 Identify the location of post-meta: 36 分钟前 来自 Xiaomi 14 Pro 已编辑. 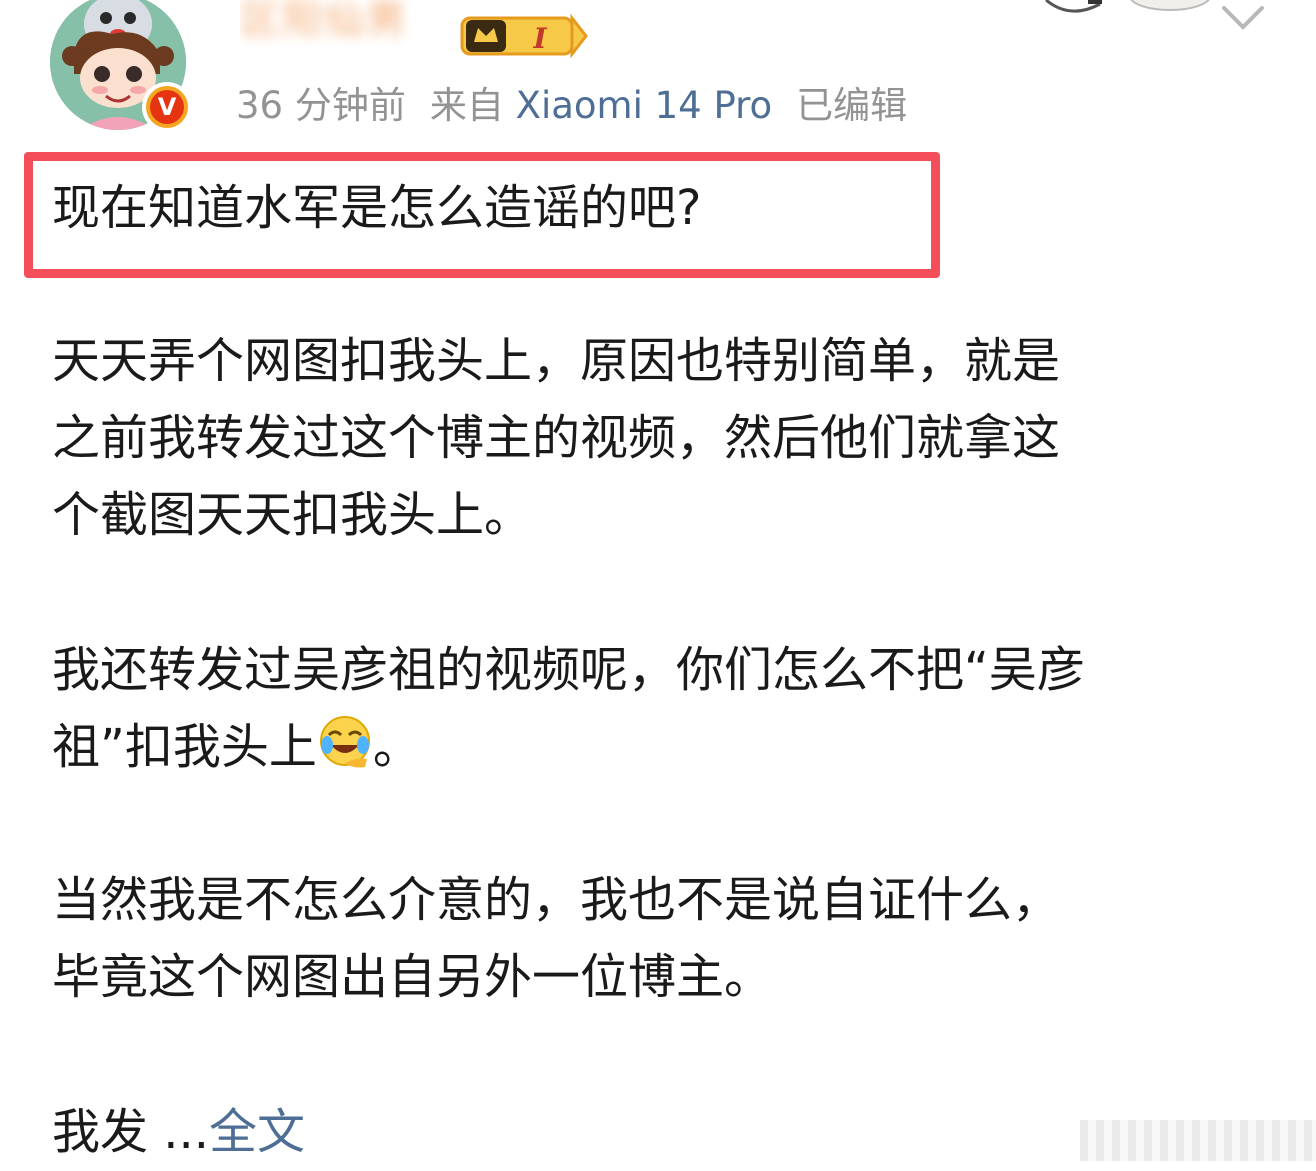
(571, 106).